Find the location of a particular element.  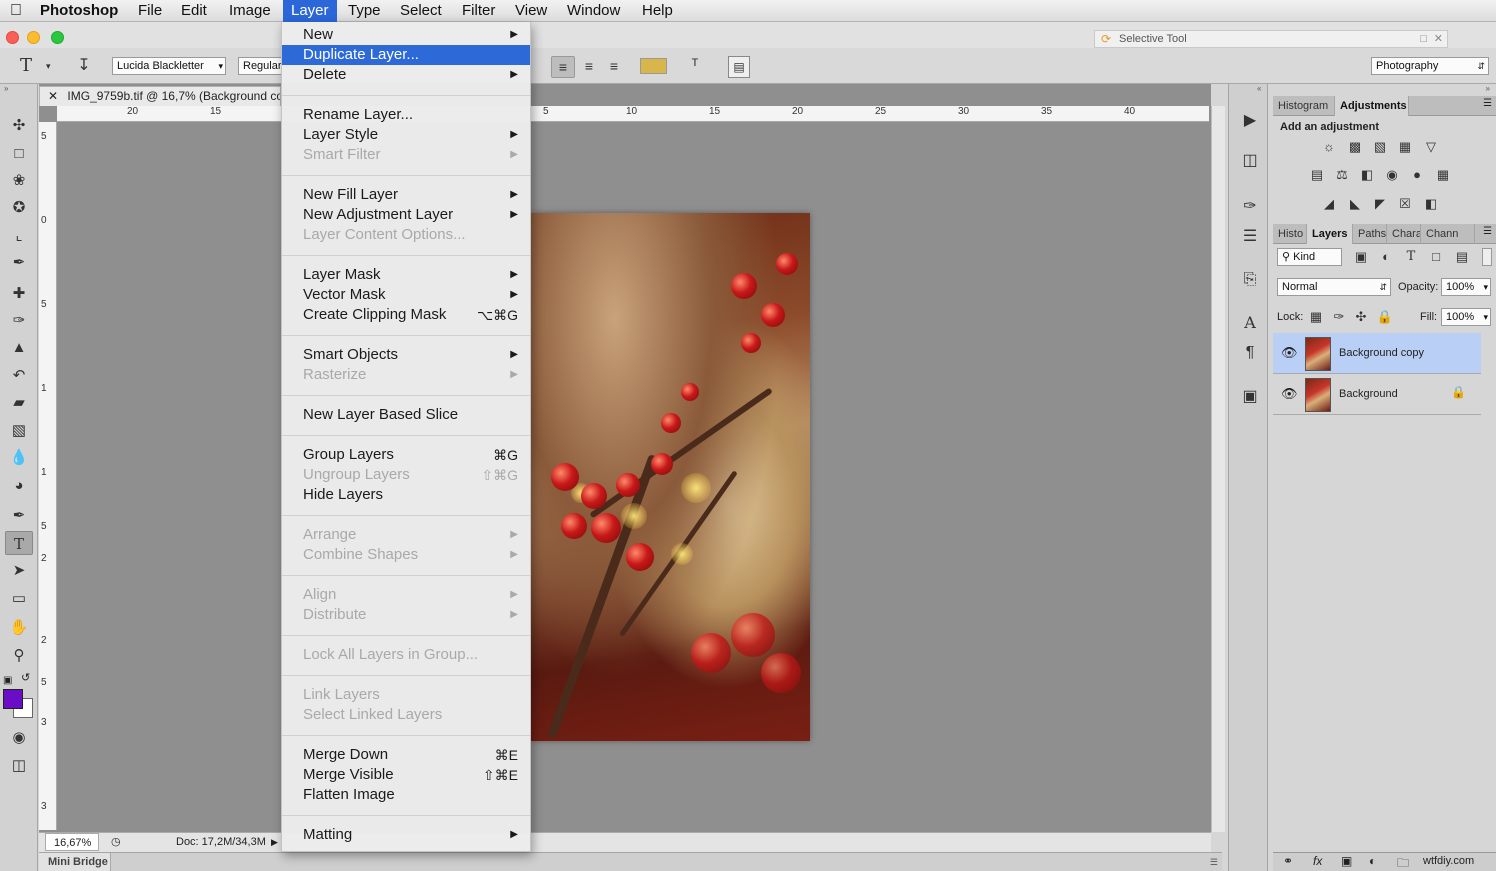

dodge-tool-icon: ◕ is located at coordinates (19, 486).